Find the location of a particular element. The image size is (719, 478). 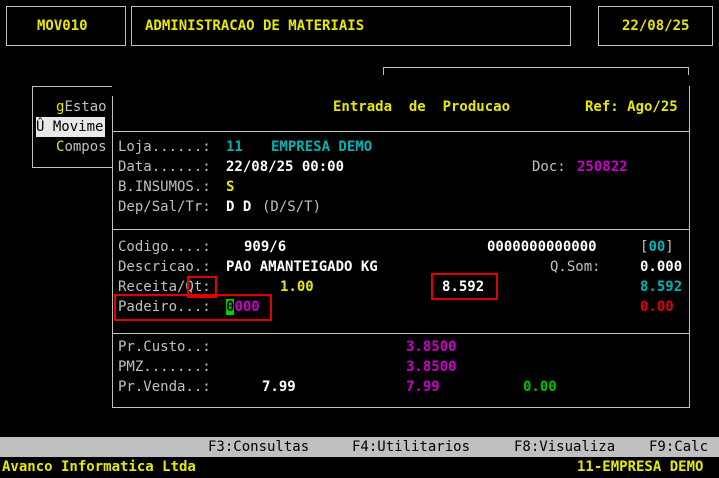

receita-qty: 8.592 is located at coordinates (463, 287).